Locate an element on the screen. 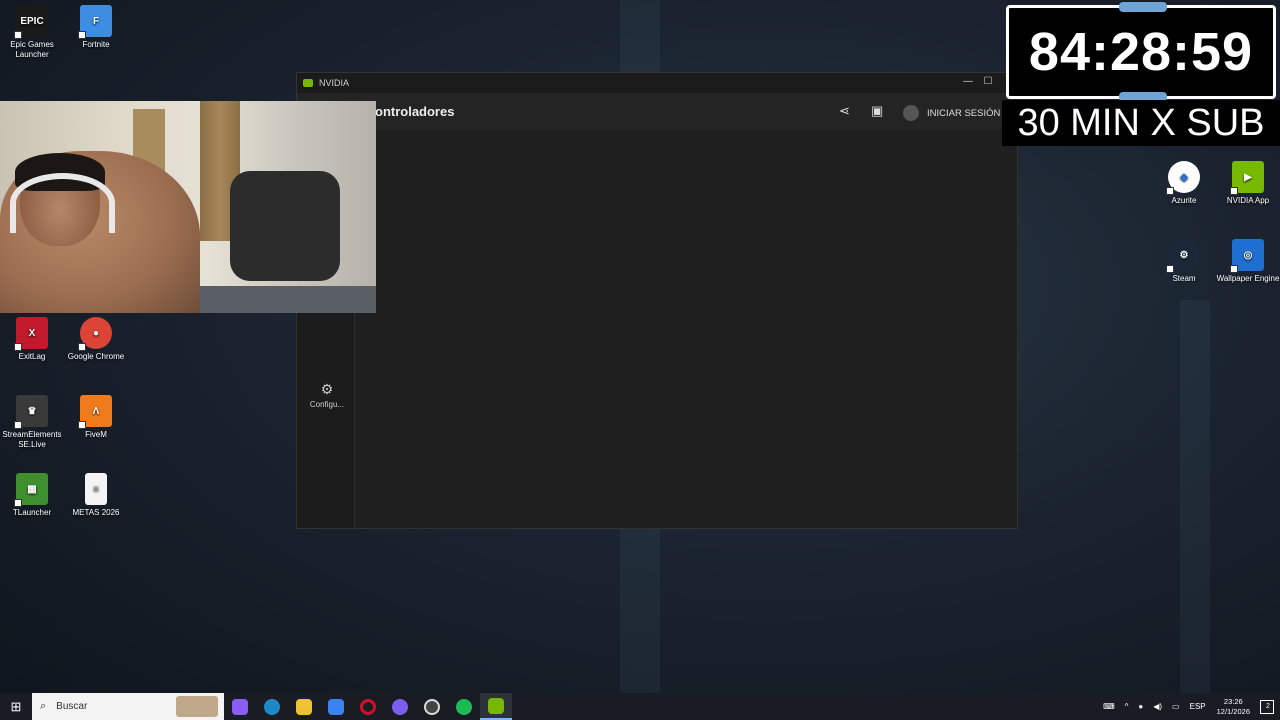 This screenshot has height=720, width=1280. azurite-icon: ◆ is located at coordinates (1183, 178).